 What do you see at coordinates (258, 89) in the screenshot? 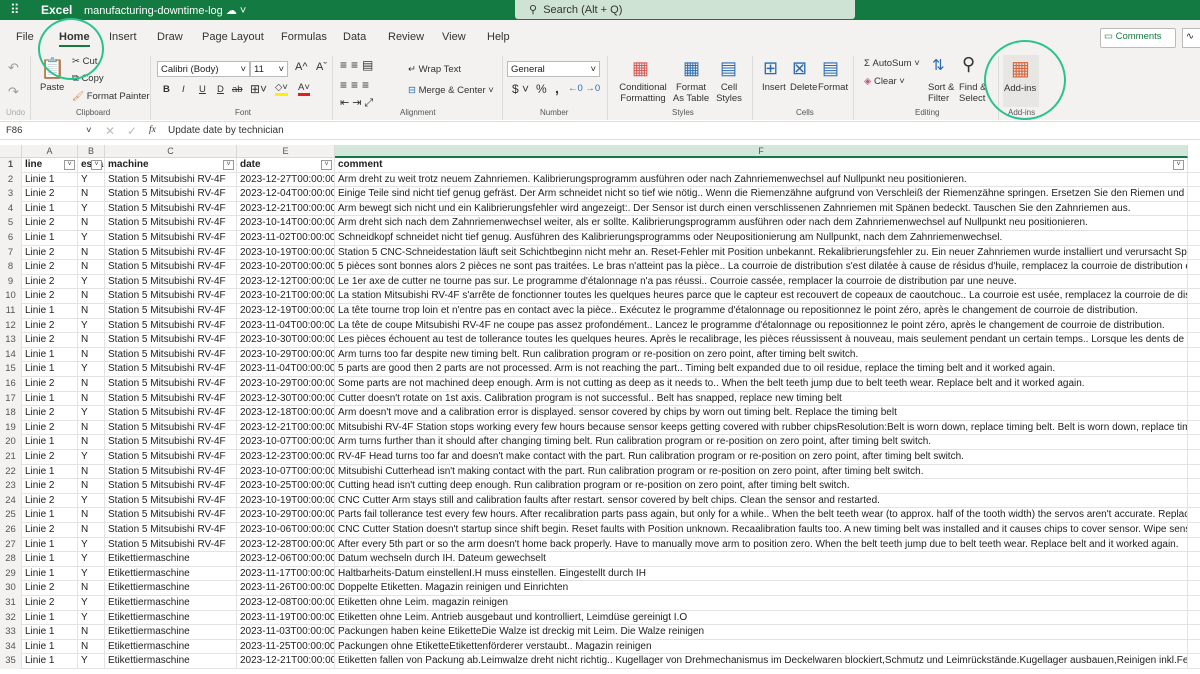
I see `borders-icon: ⊞˅` at bounding box center [258, 89].